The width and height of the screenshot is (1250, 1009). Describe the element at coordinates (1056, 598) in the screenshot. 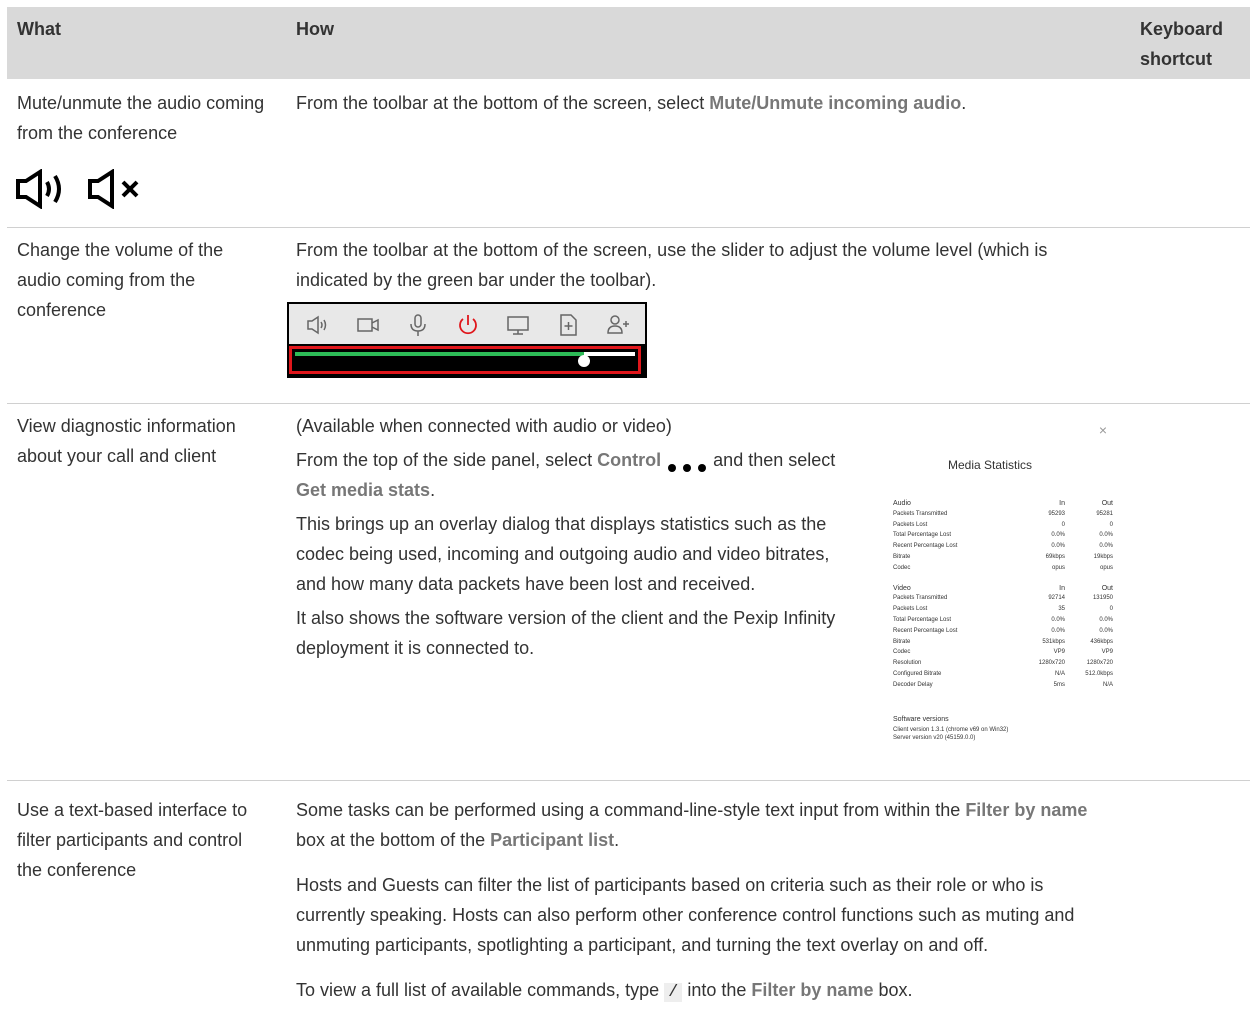

I see `video-stat-row-in: 92714` at that location.